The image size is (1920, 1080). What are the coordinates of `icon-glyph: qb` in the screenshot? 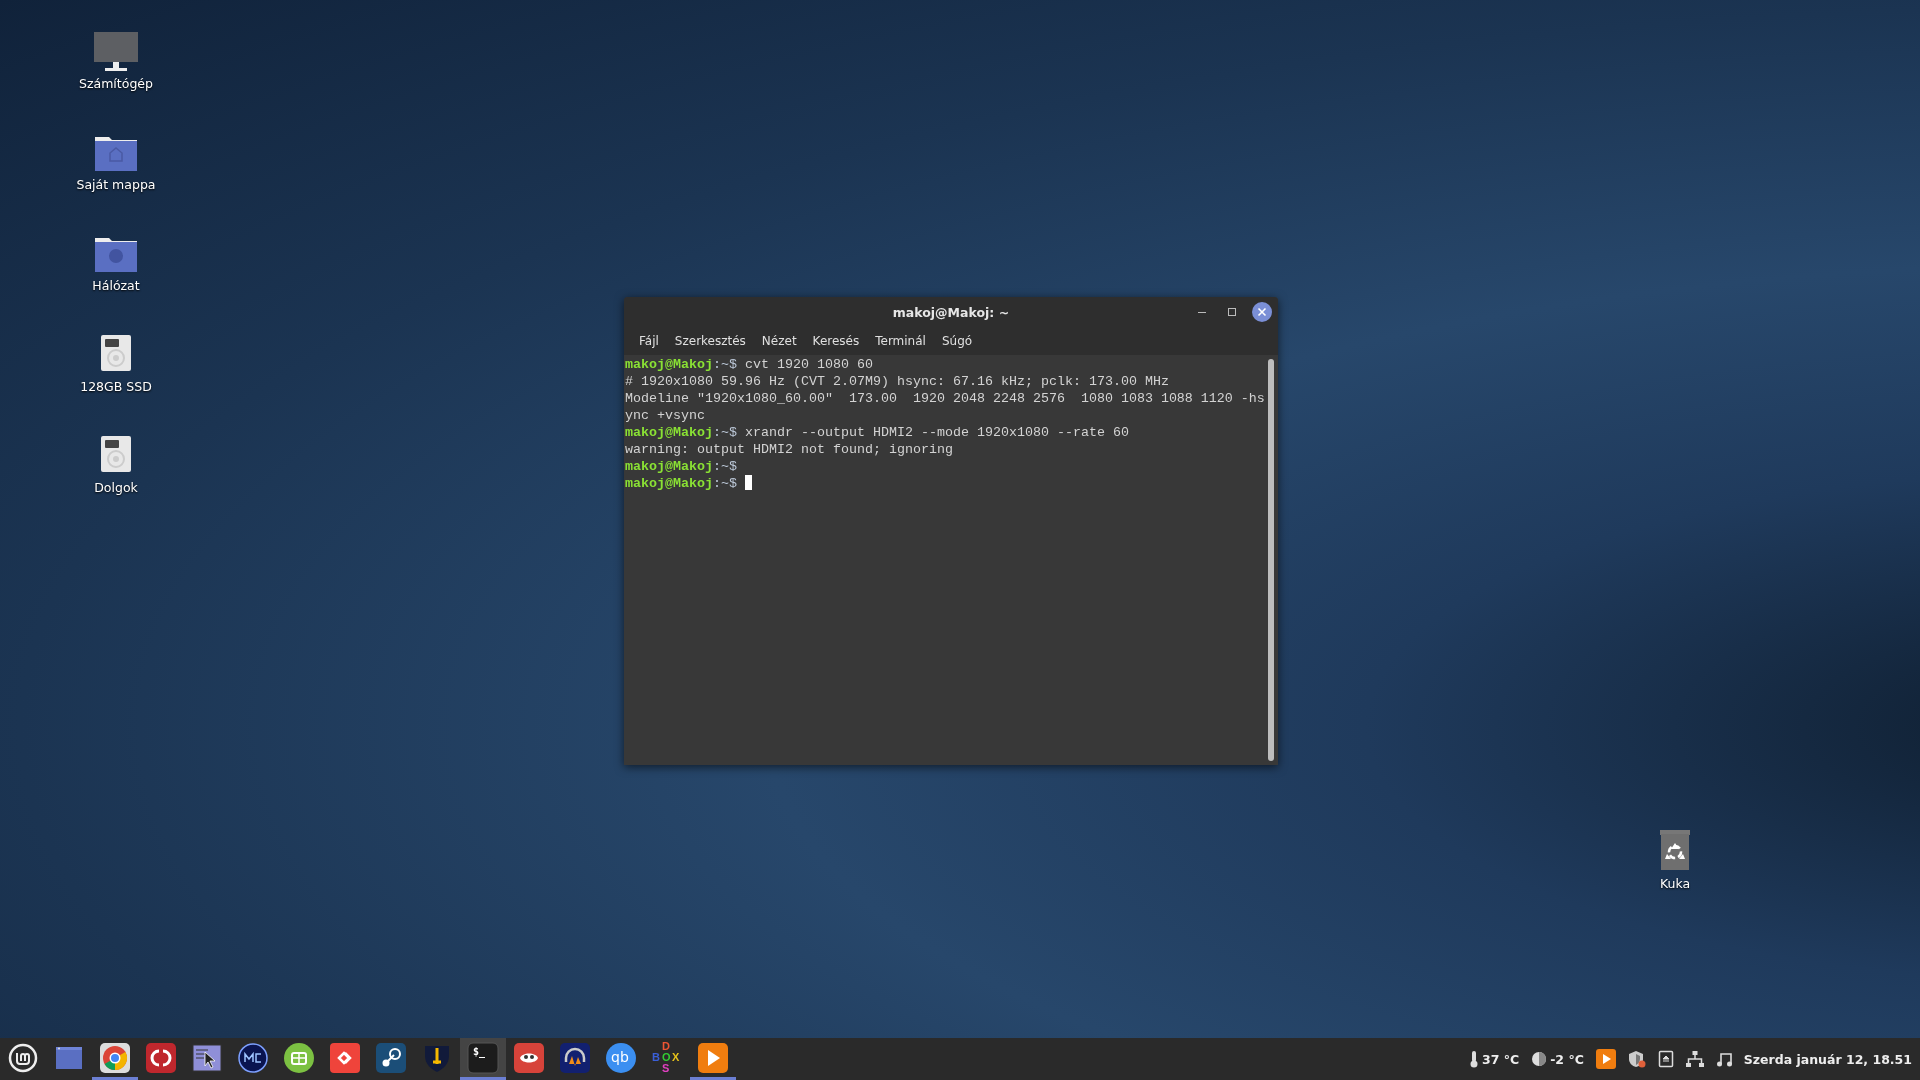 It's located at (620, 1056).